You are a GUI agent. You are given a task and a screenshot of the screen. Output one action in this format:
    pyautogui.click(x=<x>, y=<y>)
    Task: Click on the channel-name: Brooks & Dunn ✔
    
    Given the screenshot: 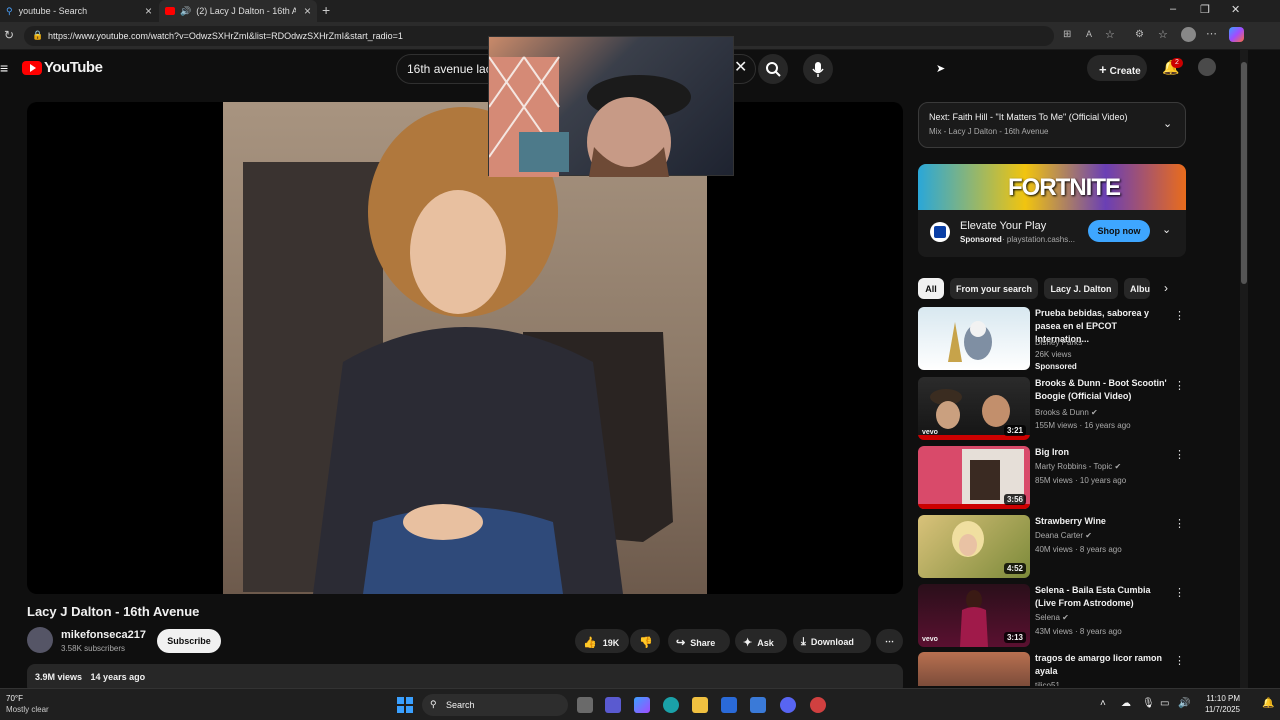 What is the action you would take?
    pyautogui.click(x=1066, y=412)
    